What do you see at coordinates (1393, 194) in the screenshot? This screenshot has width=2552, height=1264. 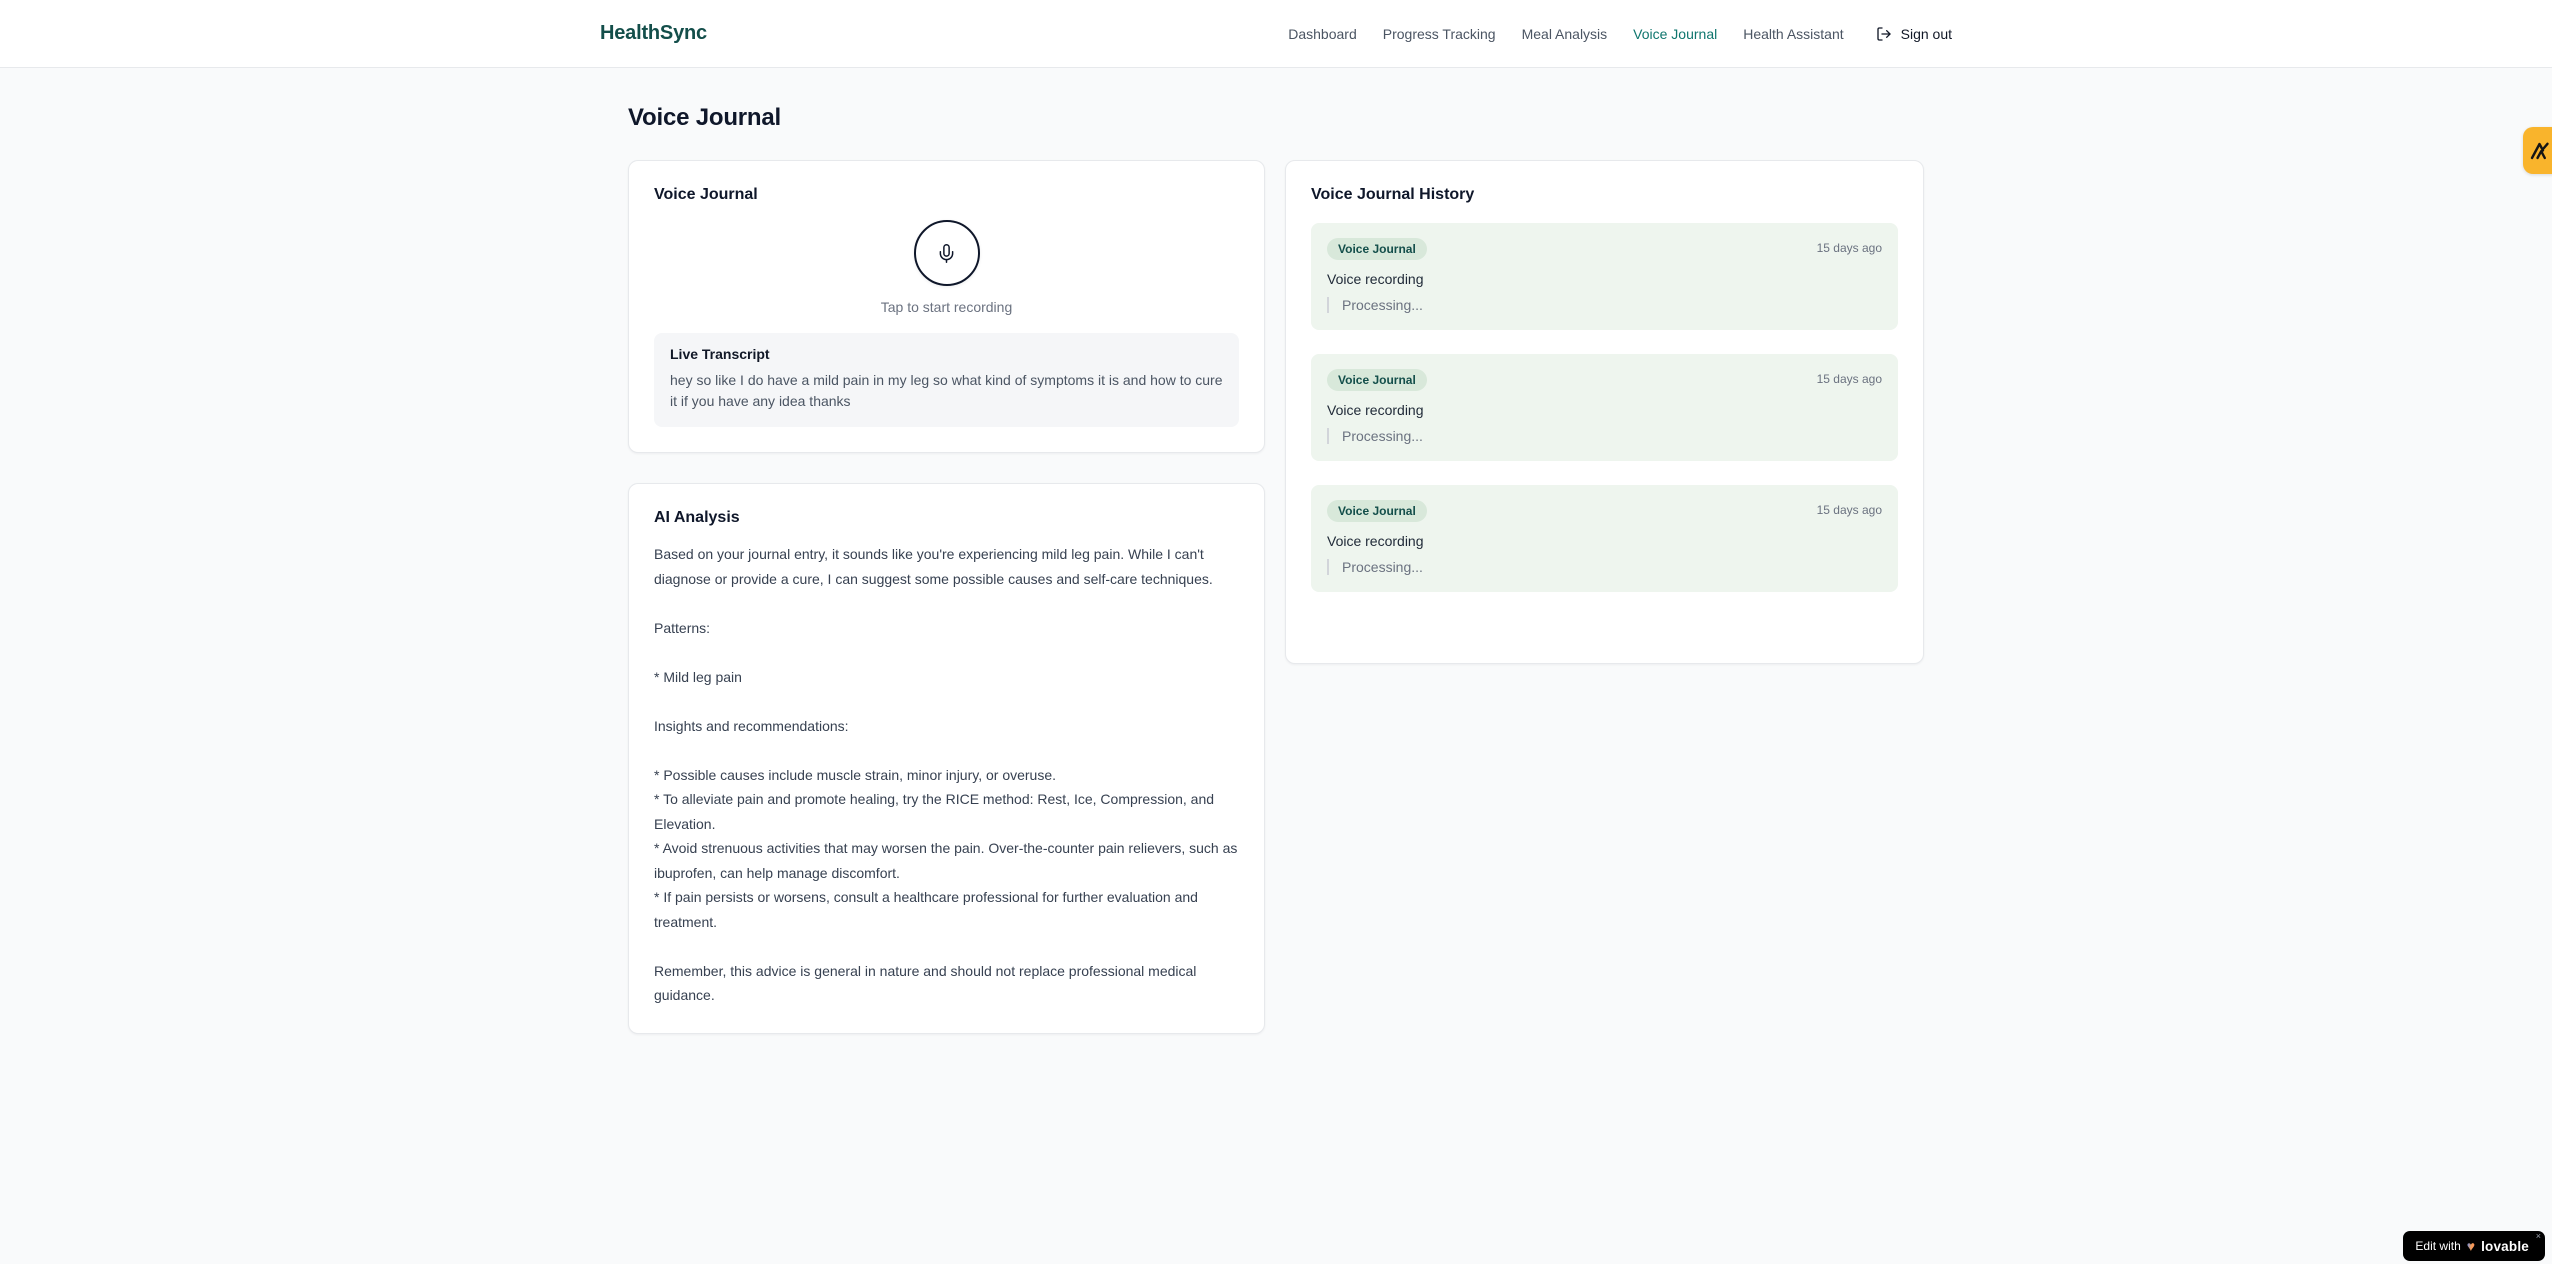 I see `history-card-title: Voice Journal History` at bounding box center [1393, 194].